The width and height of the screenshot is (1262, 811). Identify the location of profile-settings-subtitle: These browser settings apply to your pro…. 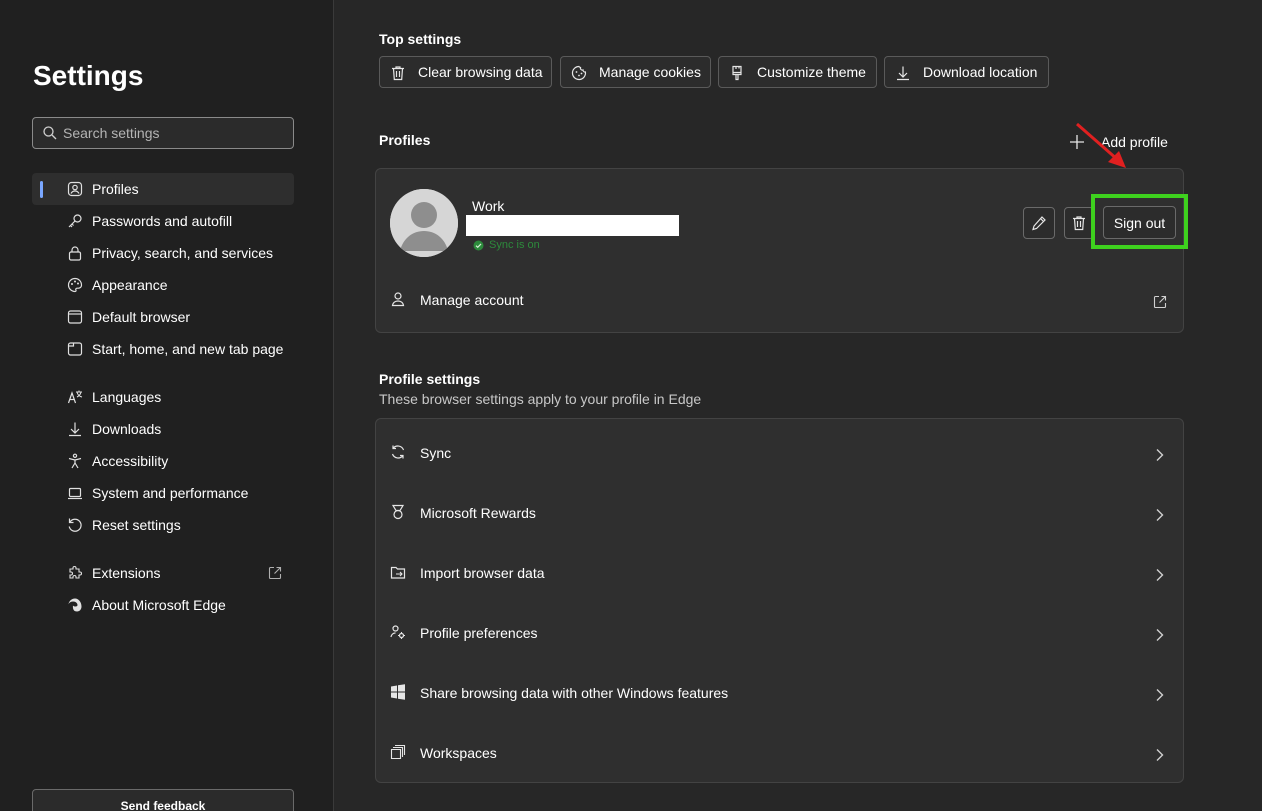
(540, 399).